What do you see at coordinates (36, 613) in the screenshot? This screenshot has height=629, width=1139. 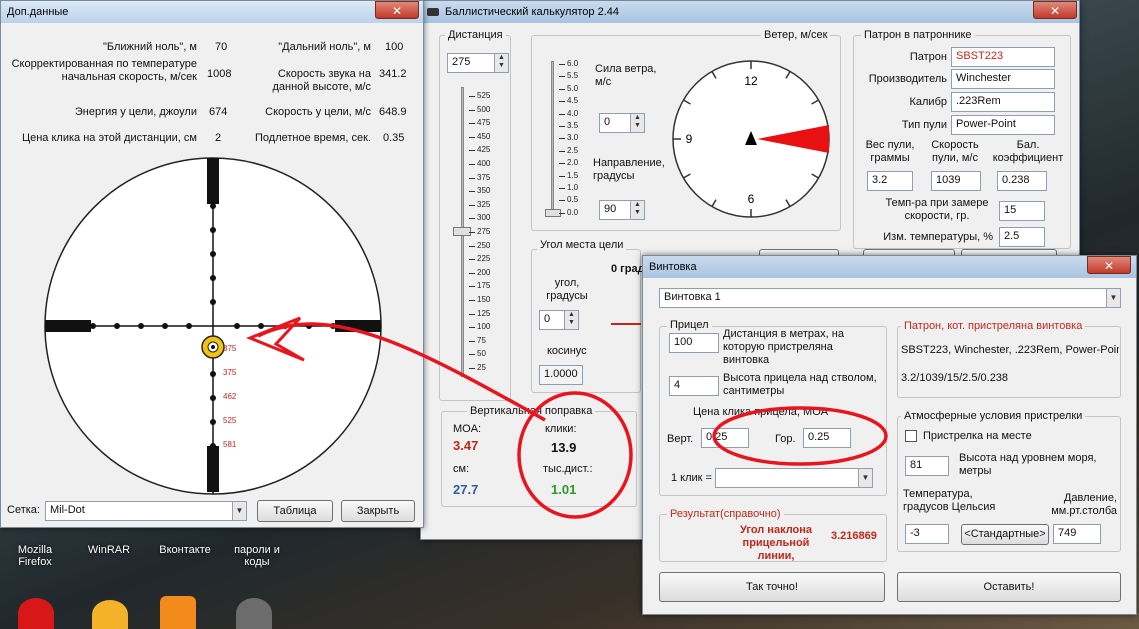 I see `opera-icon` at bounding box center [36, 613].